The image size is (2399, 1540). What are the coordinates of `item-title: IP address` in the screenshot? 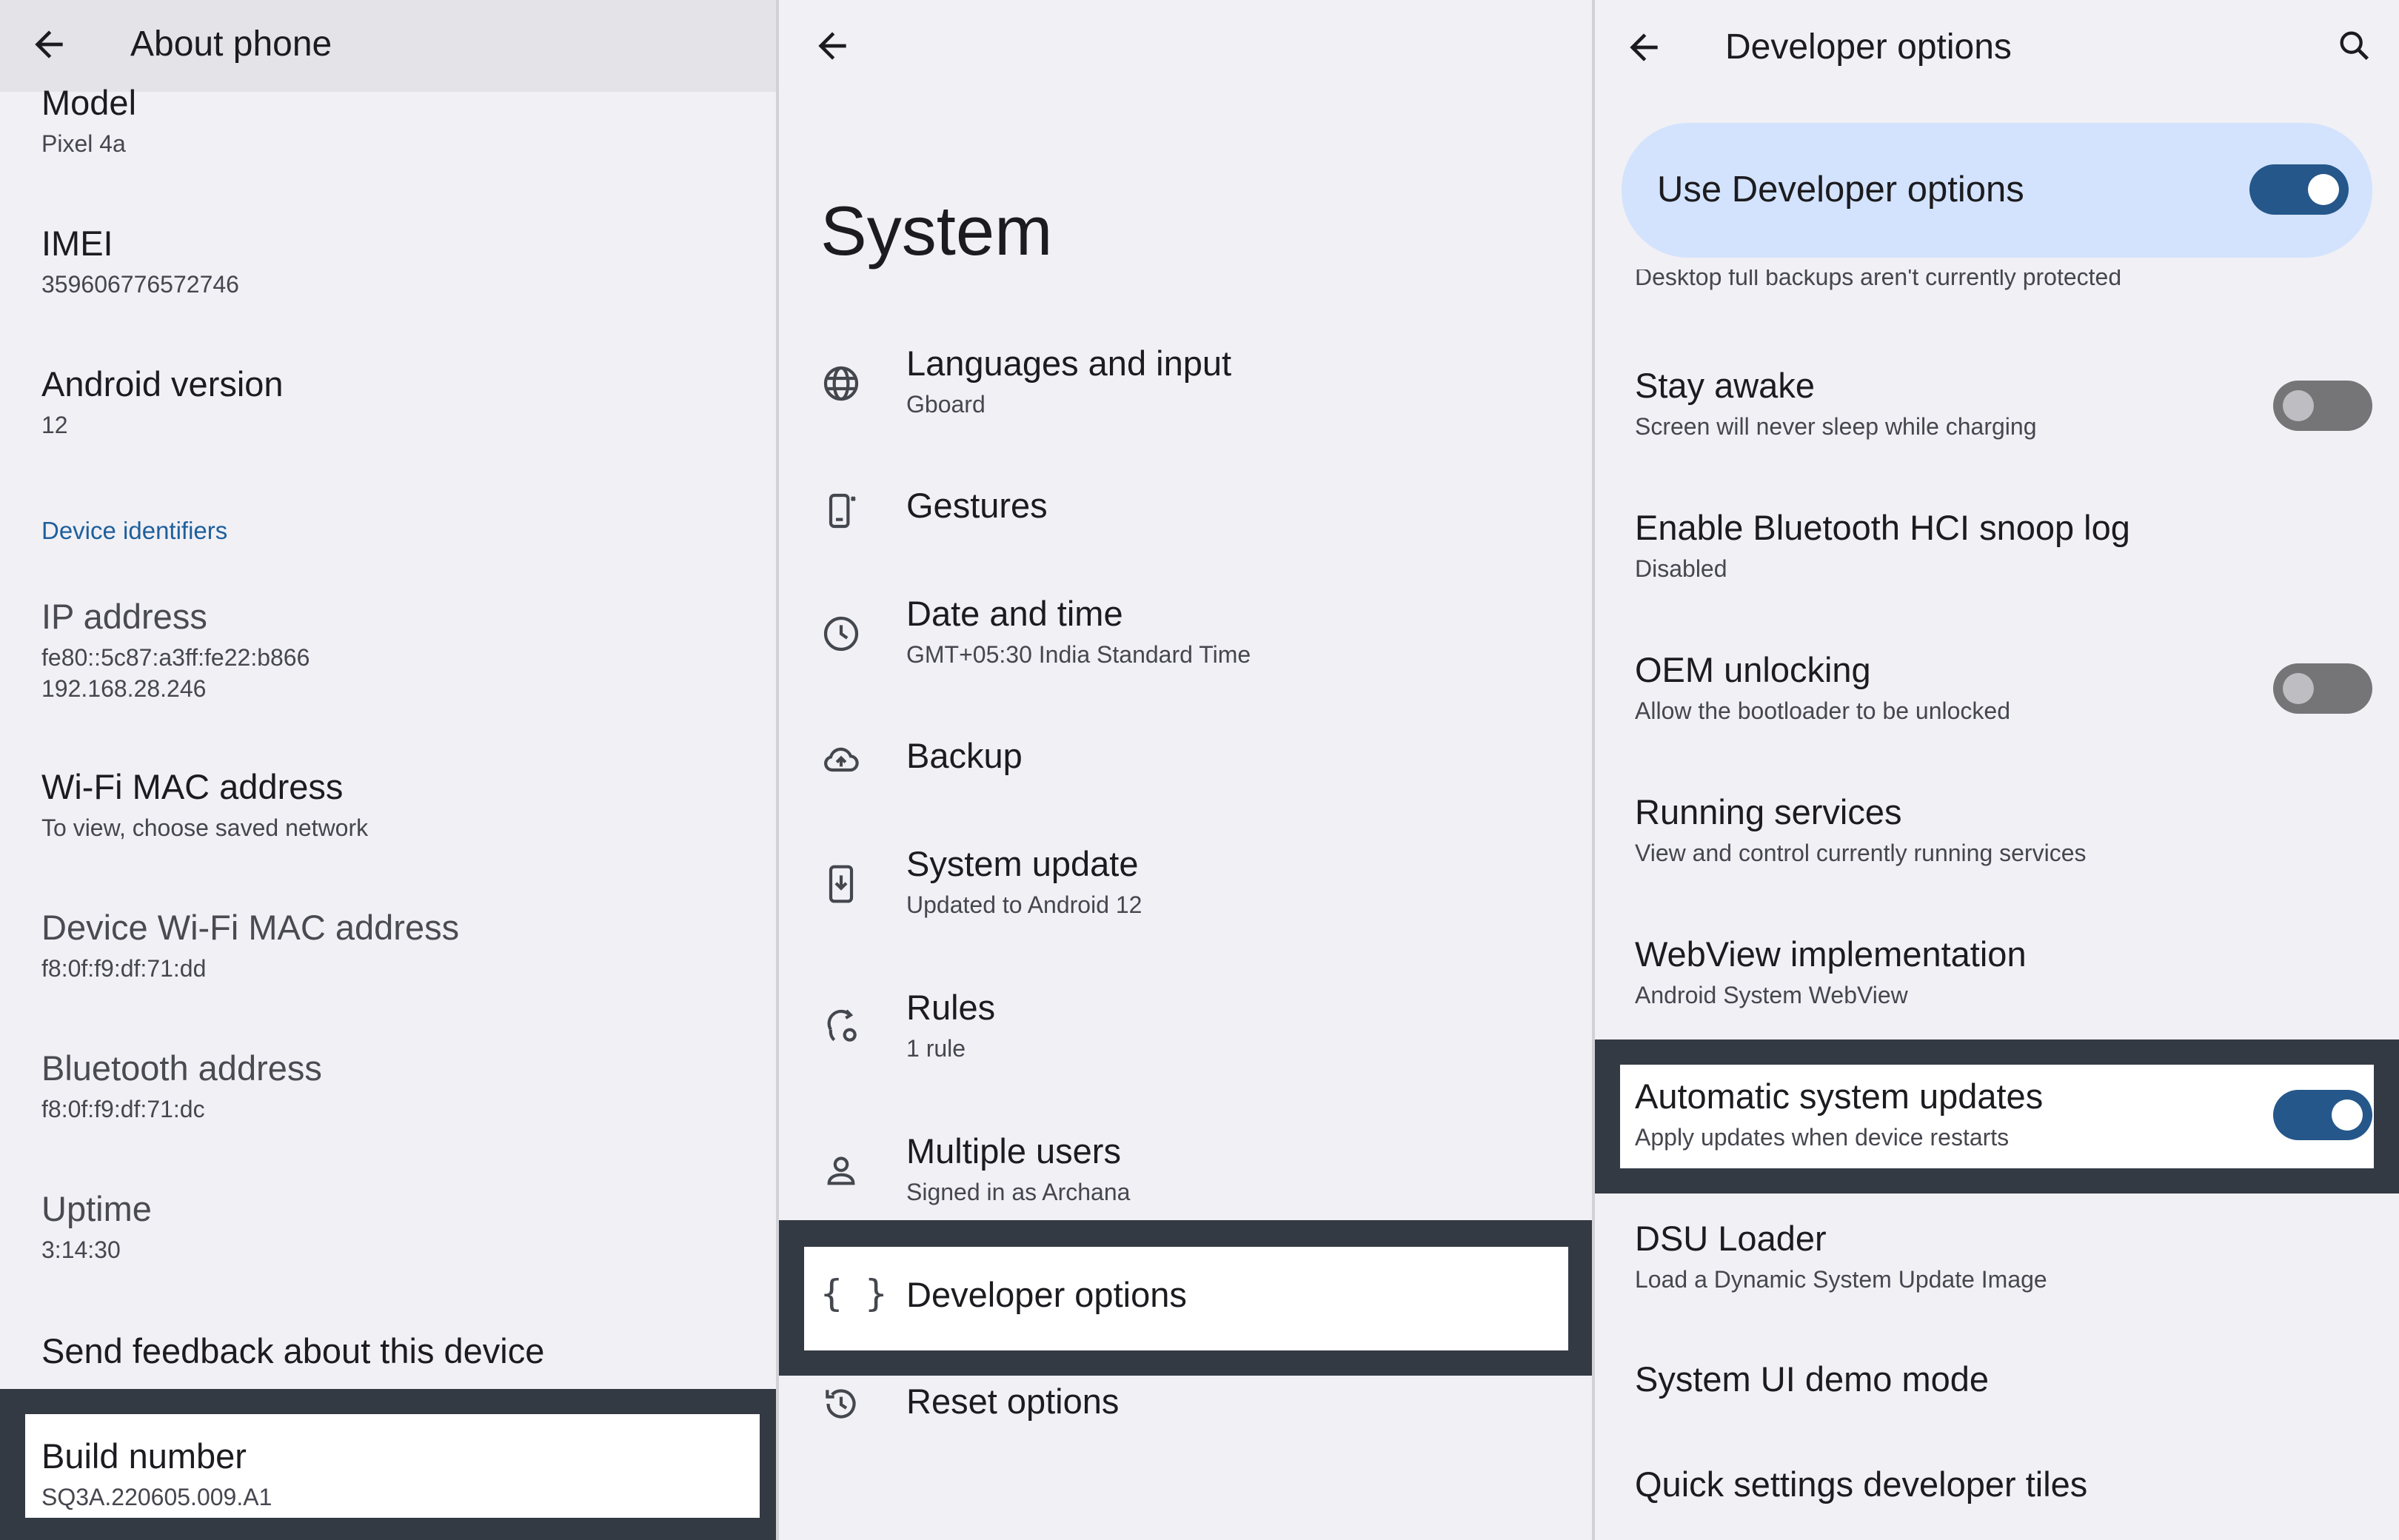 It's located at (124, 616).